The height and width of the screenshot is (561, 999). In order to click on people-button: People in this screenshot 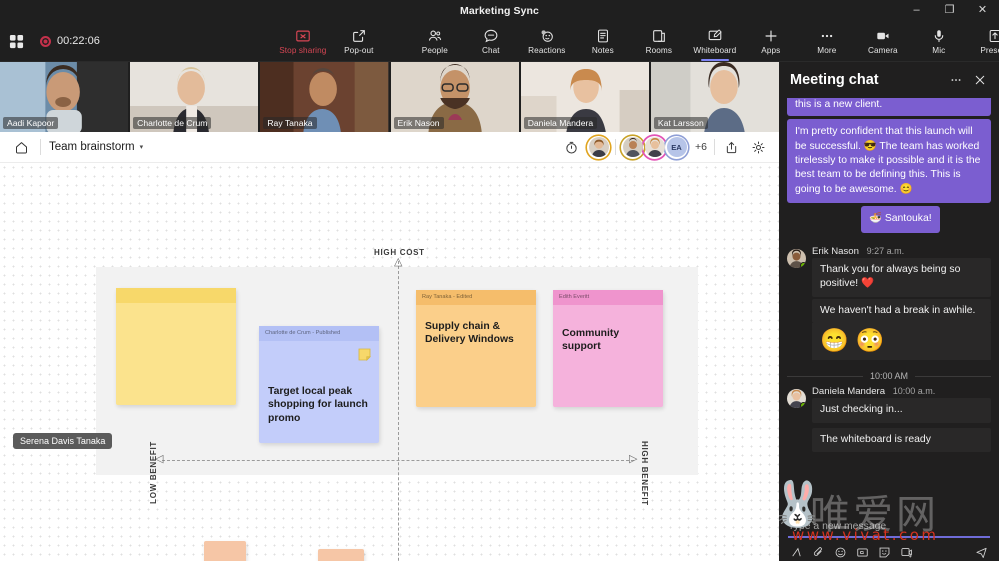, I will do `click(435, 41)`.